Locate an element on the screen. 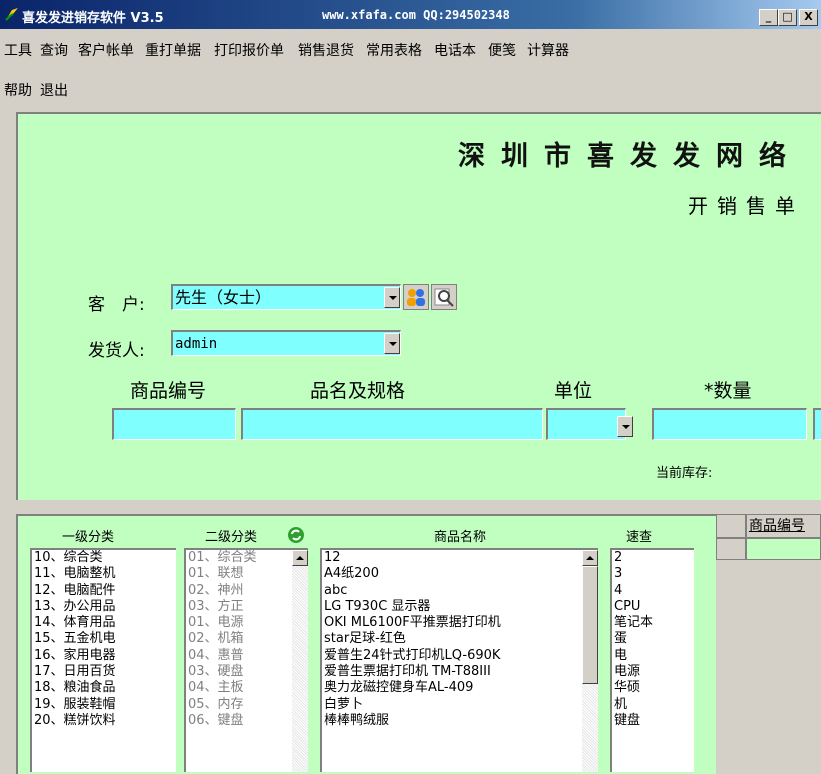 This screenshot has width=821, height=774. grid-header-product-code: 商品编号 is located at coordinates (783, 526).